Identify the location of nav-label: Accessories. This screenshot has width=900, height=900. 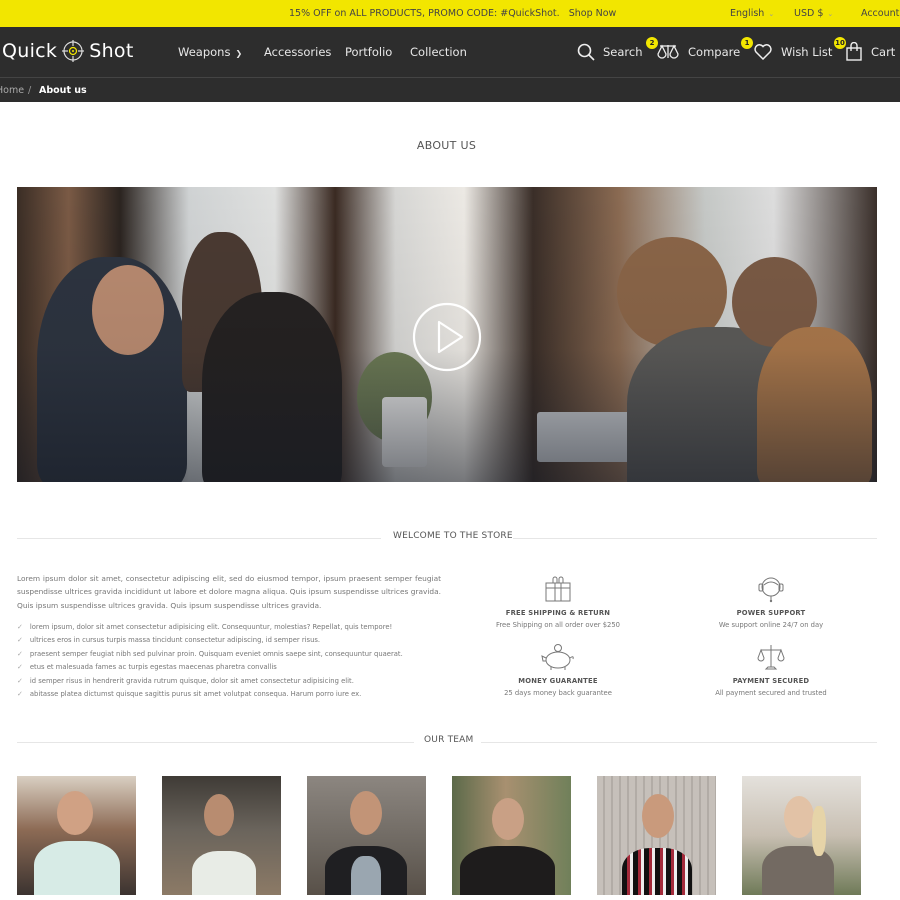
(298, 52).